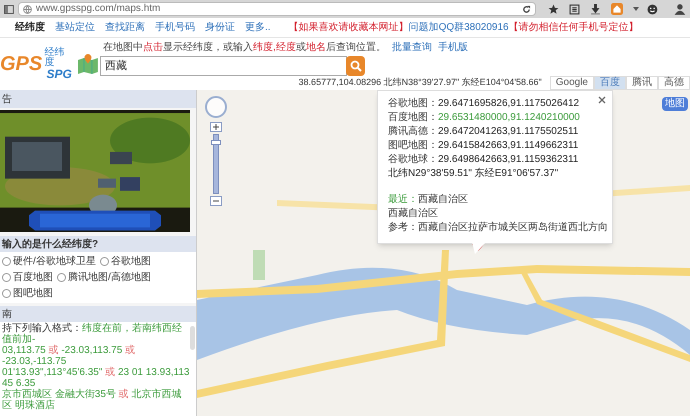 This screenshot has width=690, height=416. I want to click on nav-link: 基站定位, so click(75, 27).